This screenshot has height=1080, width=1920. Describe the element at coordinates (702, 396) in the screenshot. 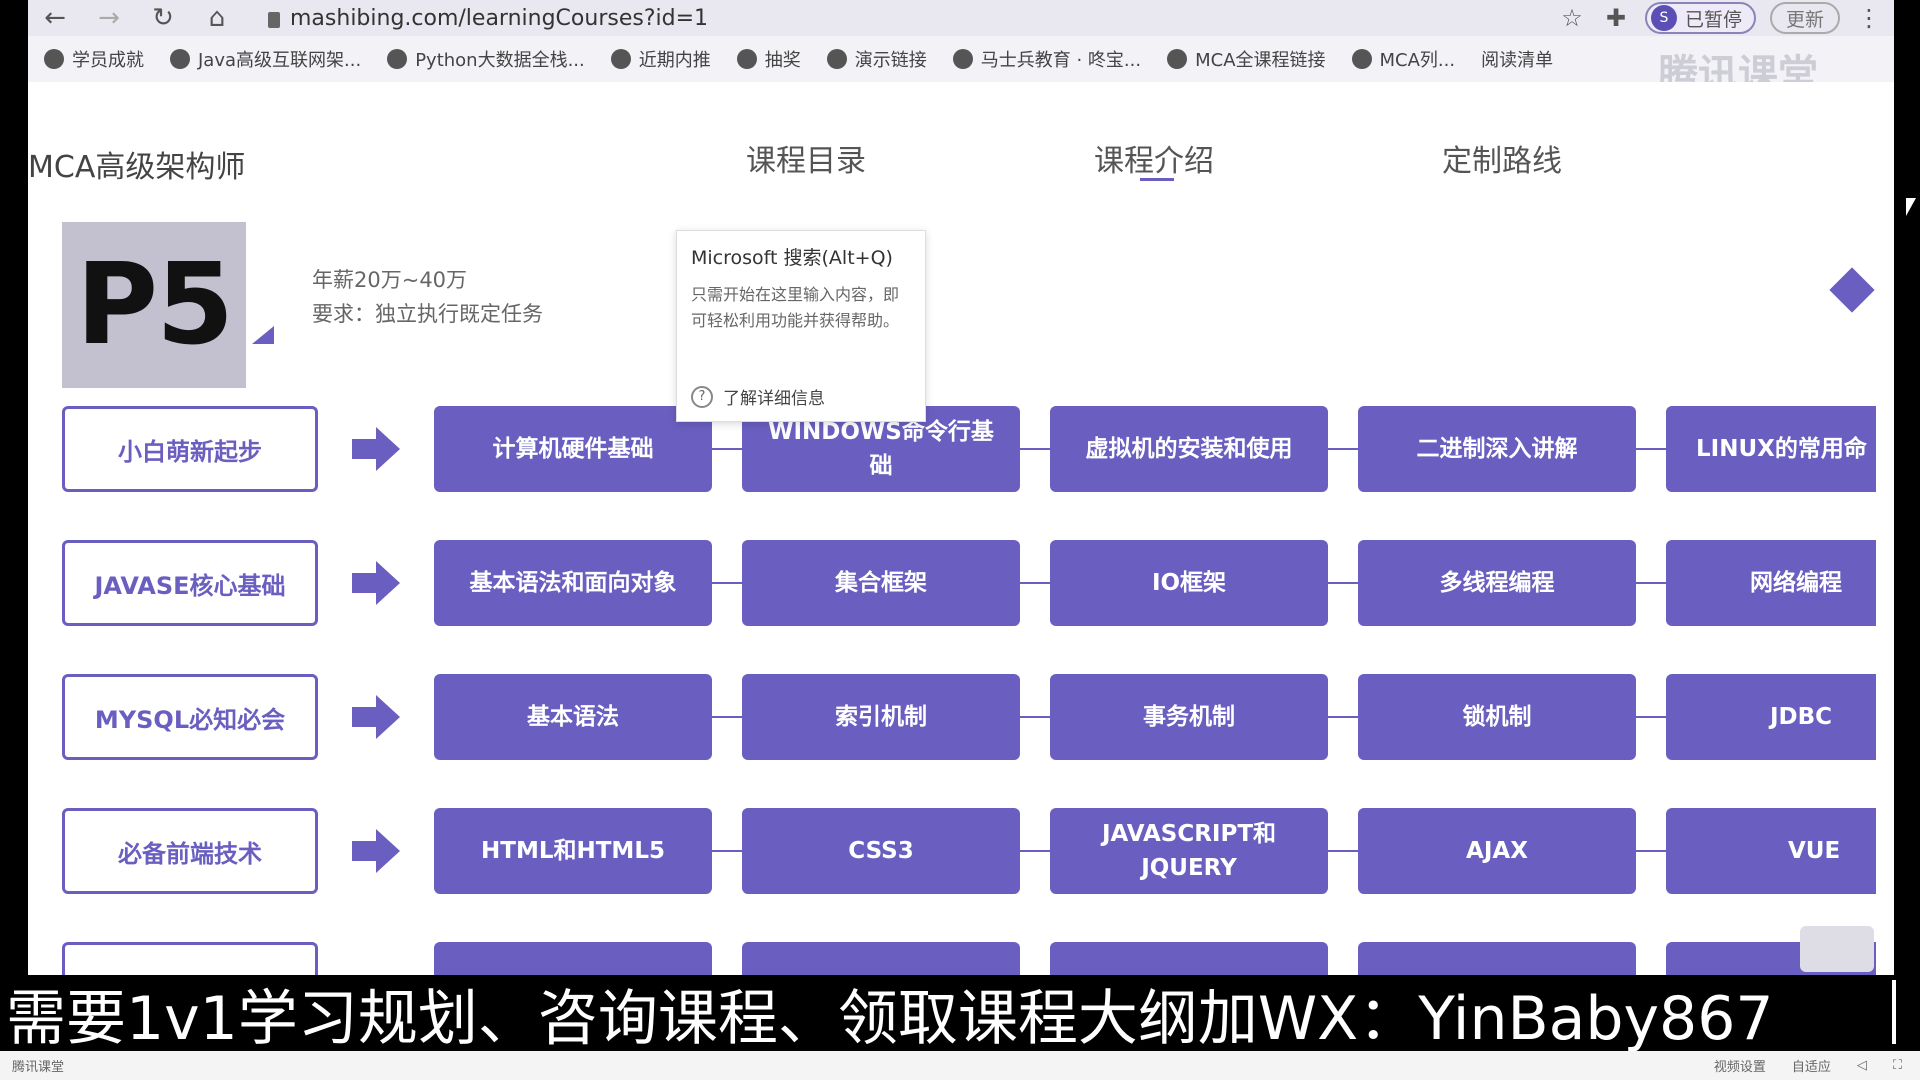

I see `help-icon: ?` at that location.